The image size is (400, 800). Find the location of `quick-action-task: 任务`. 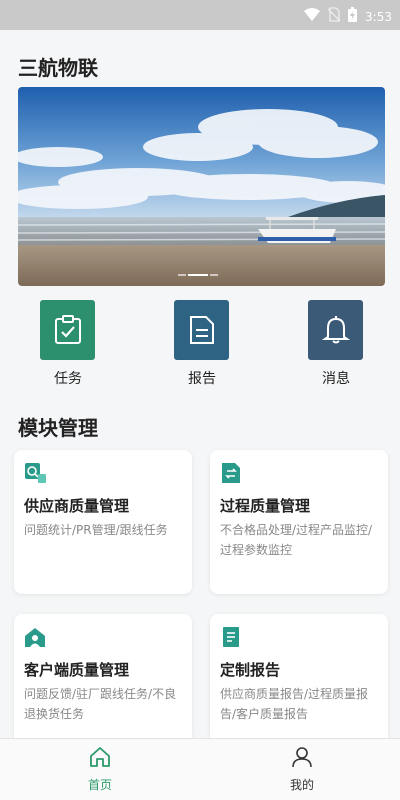

quick-action-task: 任务 is located at coordinates (68, 344).